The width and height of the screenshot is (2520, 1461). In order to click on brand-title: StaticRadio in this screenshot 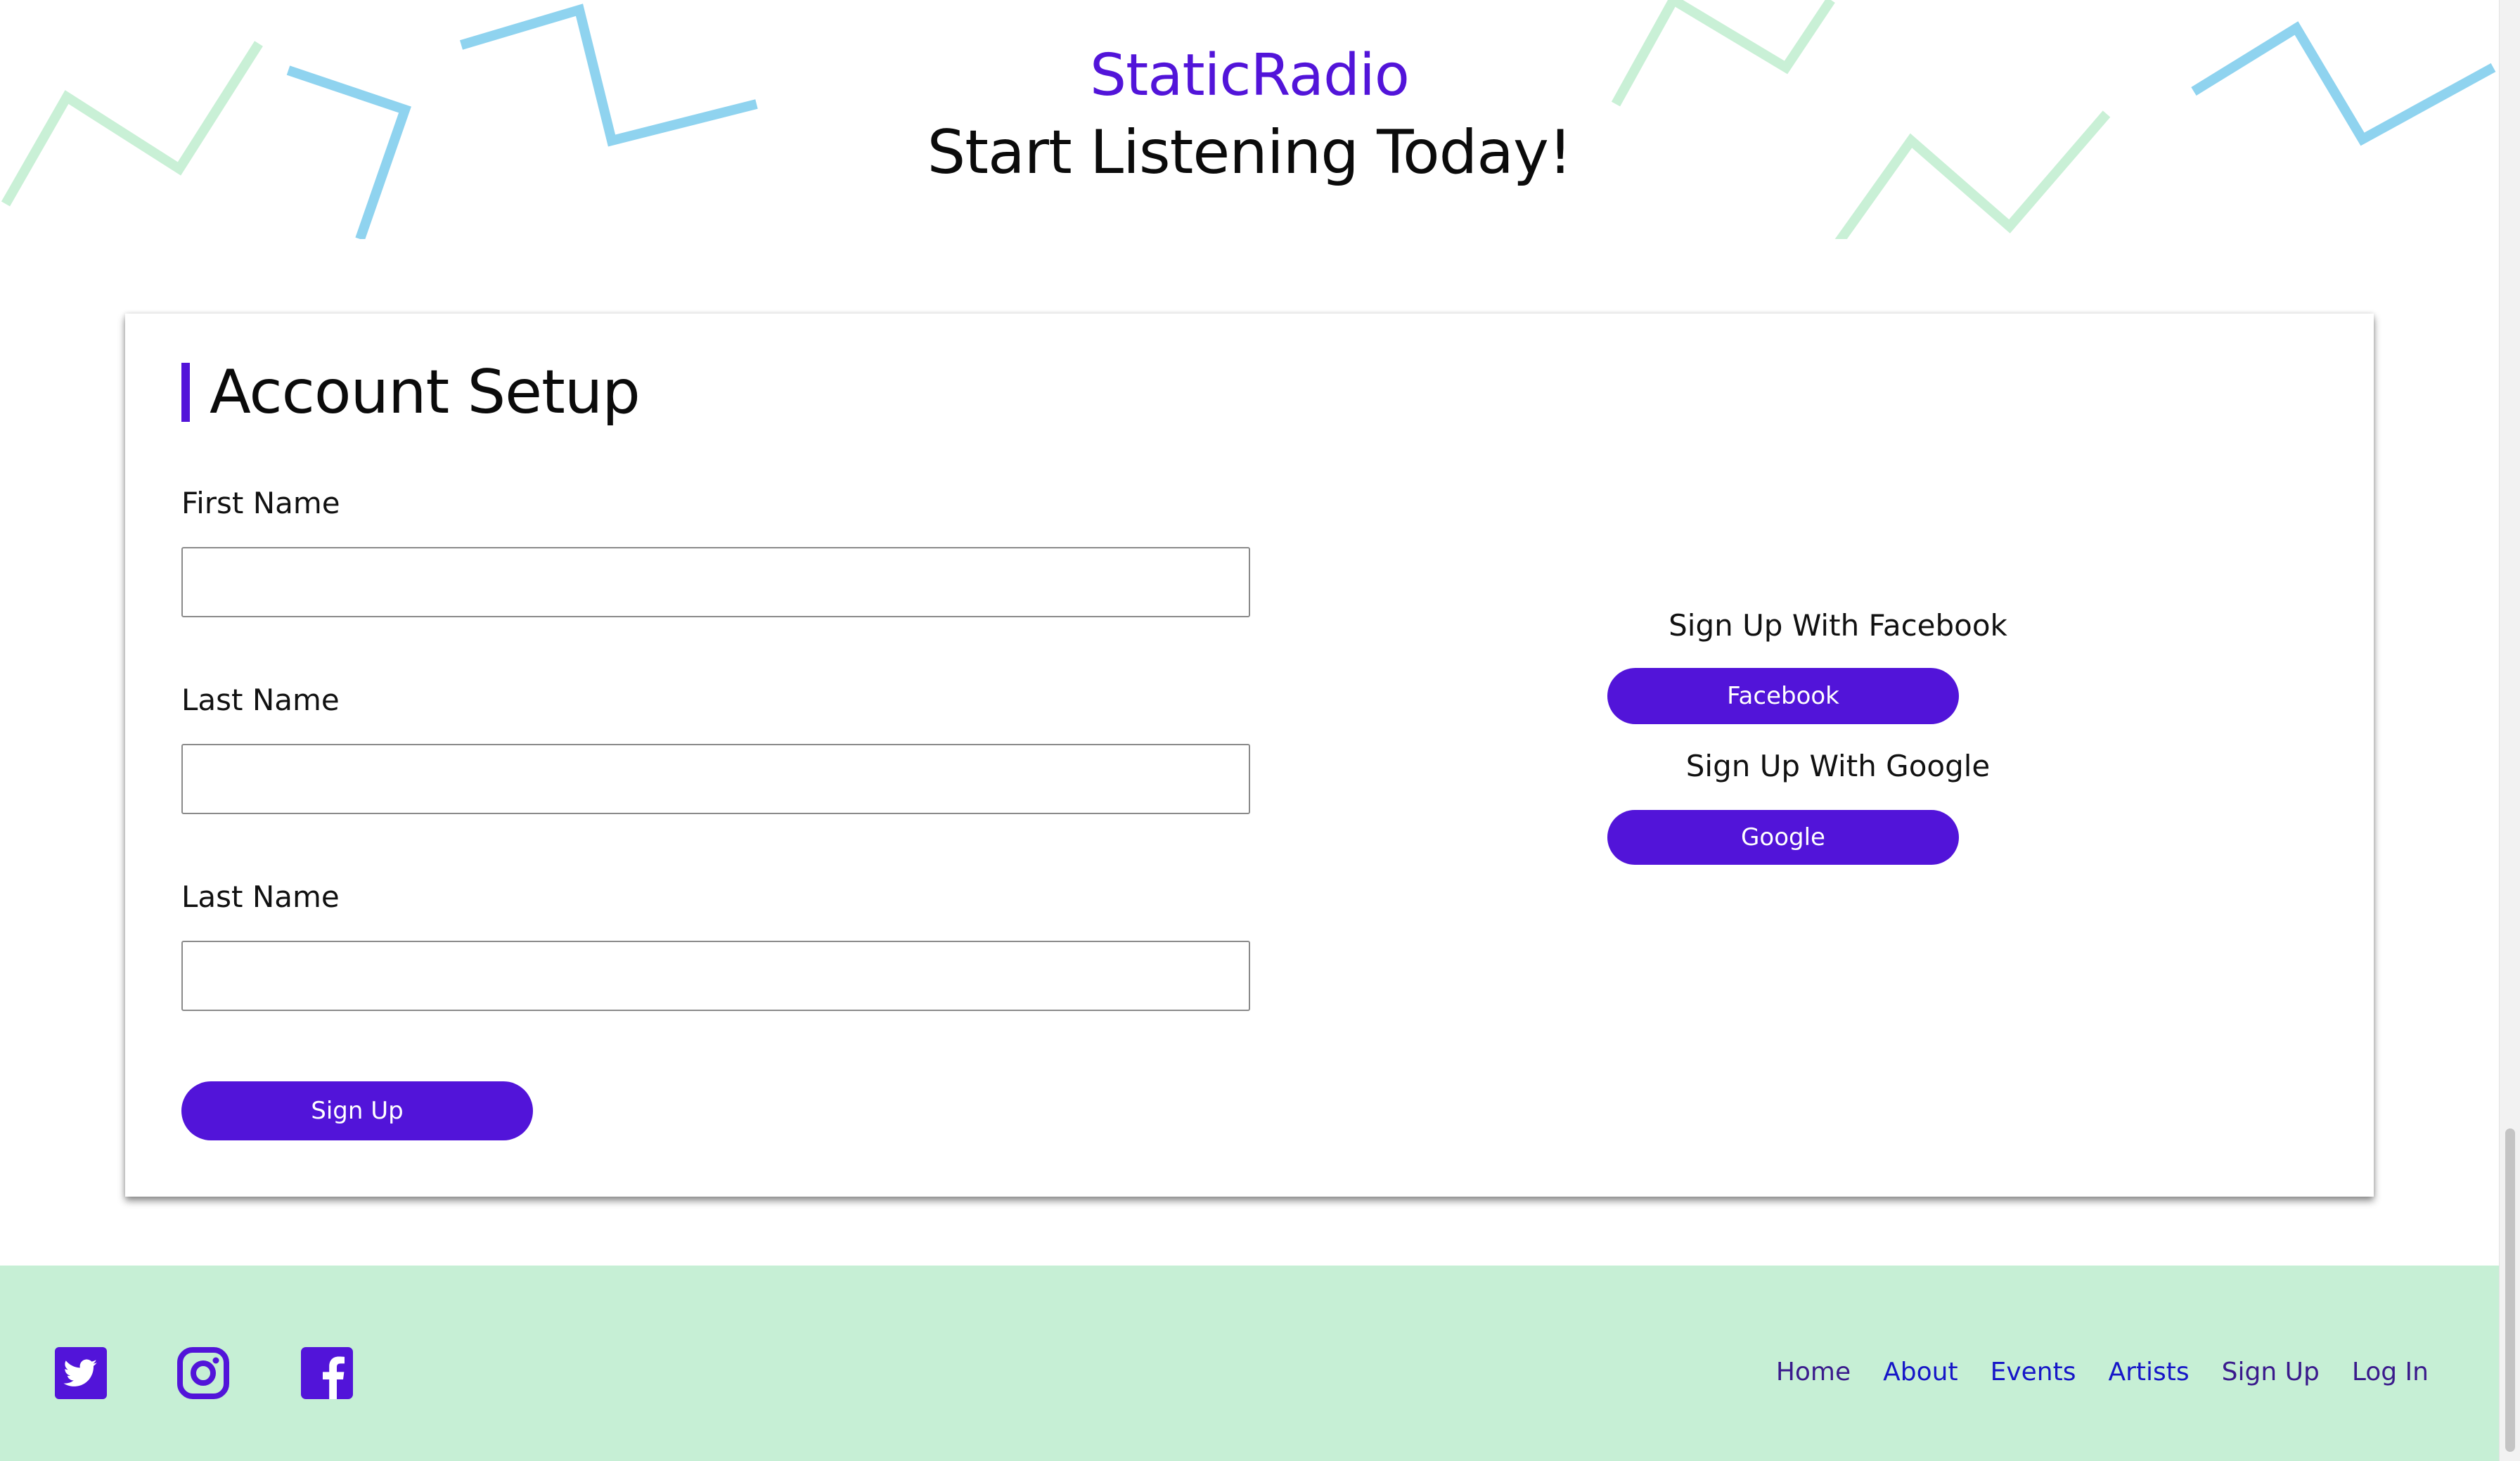, I will do `click(1250, 76)`.